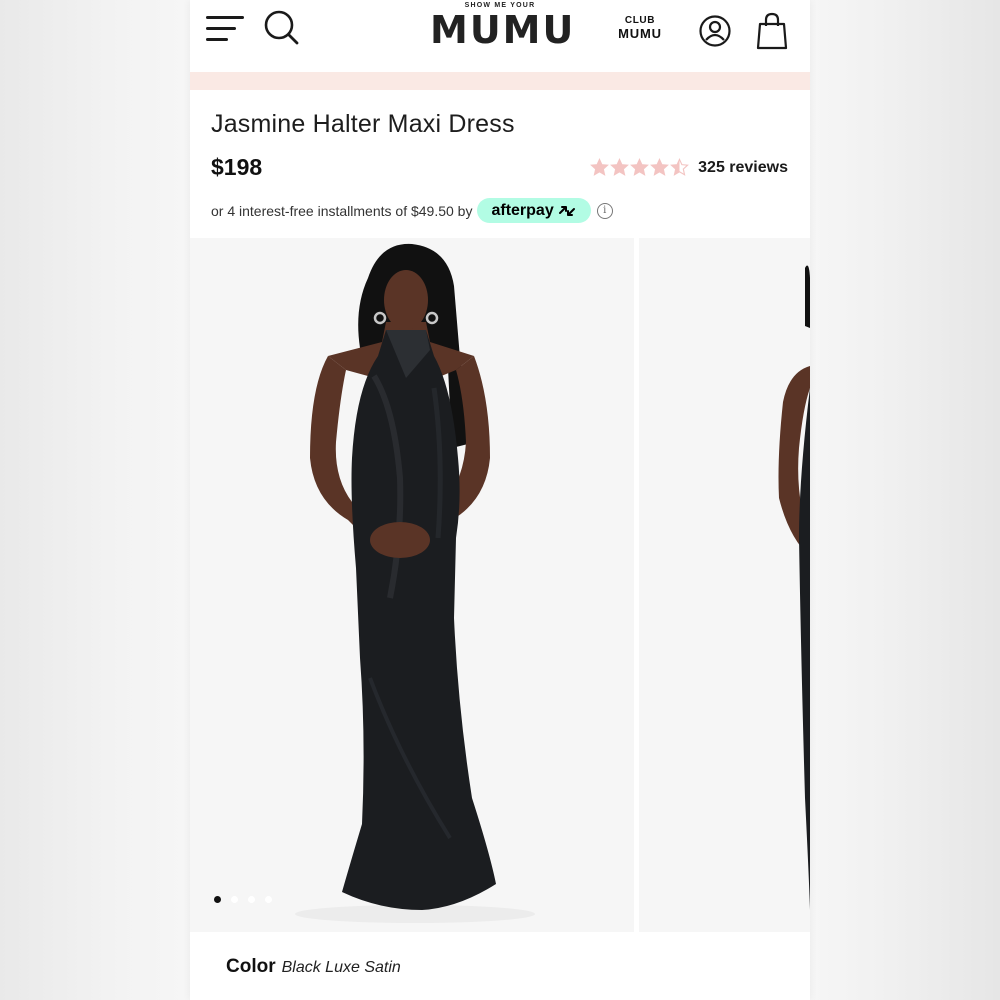  Describe the element at coordinates (715, 31) in the screenshot. I see `account-icon` at that location.